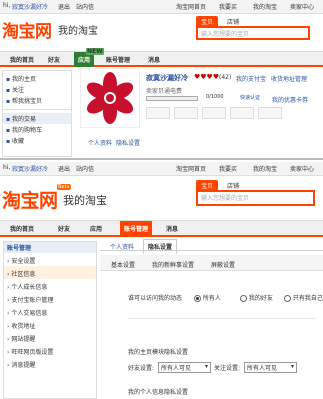  I want to click on search-input-2: 输入您想要的宝贝, so click(255, 198).